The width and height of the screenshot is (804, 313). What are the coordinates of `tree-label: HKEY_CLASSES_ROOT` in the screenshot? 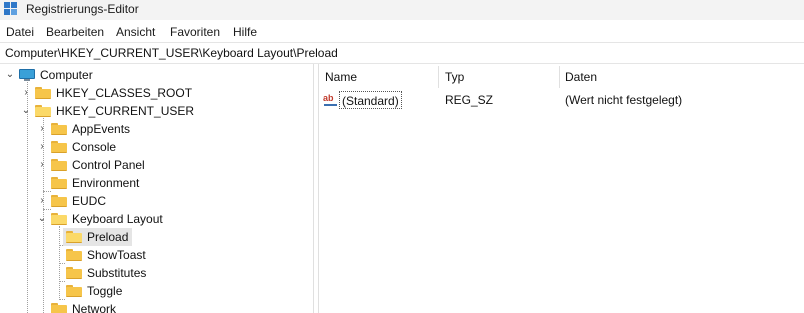 It's located at (124, 93).